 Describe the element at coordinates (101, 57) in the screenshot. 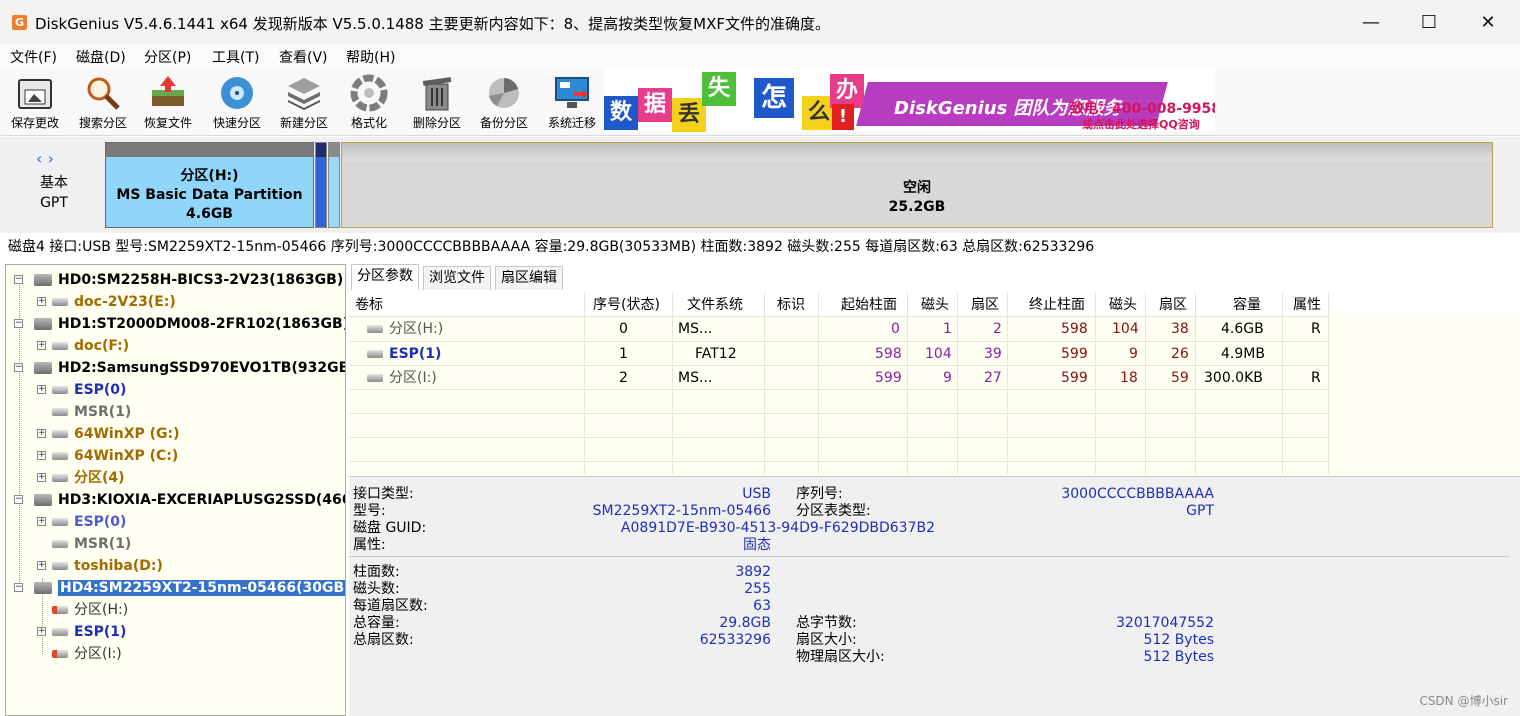

I see `menu-disk: 磁盘(D)` at that location.